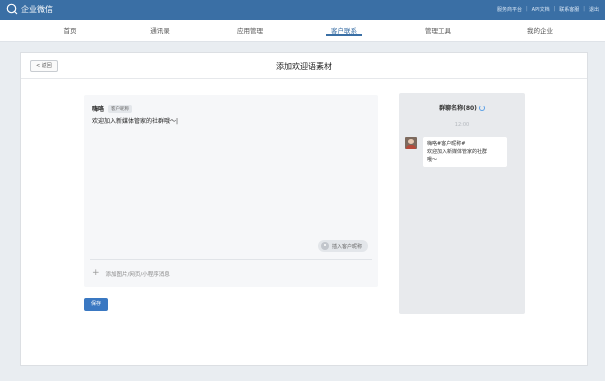  I want to click on avatar-icon, so click(411, 143).